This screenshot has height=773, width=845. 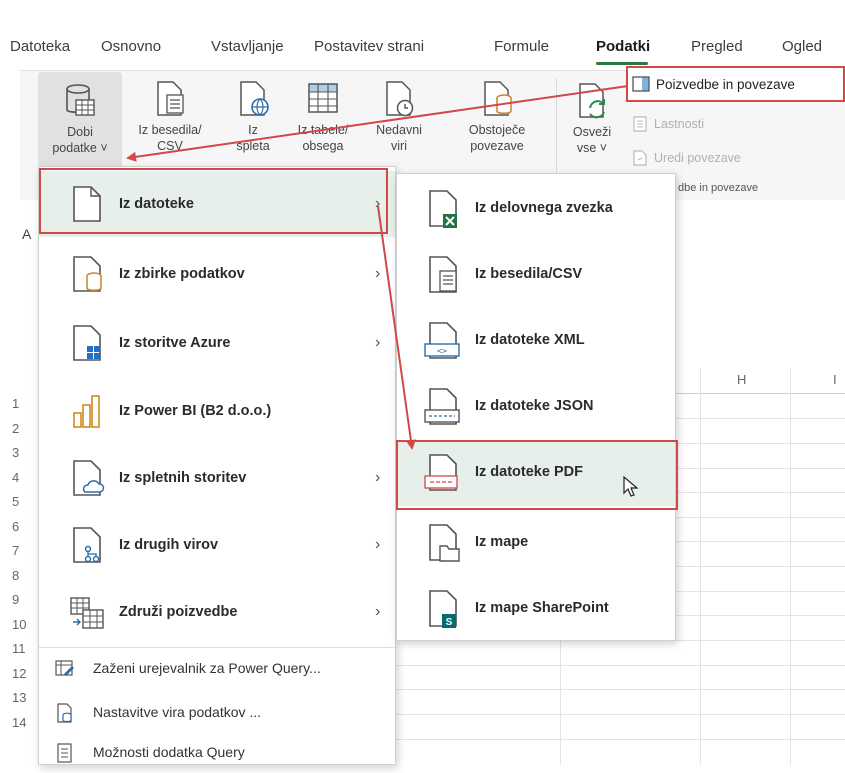 I want to click on json-icon, so click(x=442, y=406).